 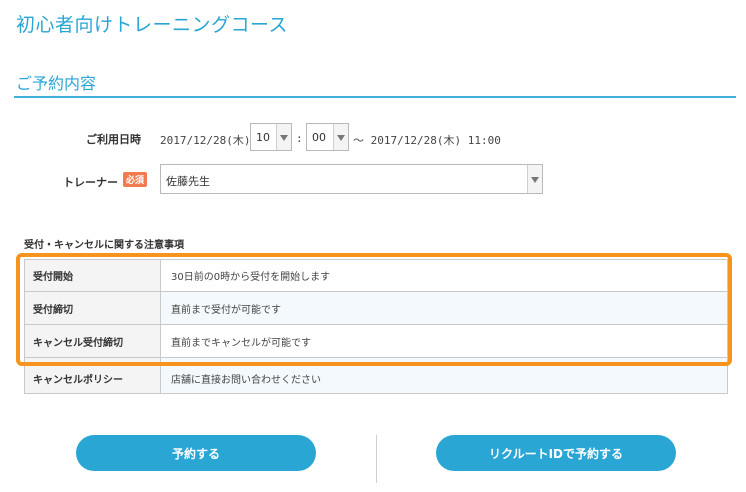 I want to click on datetime-label: ご利用日時, so click(x=113, y=139).